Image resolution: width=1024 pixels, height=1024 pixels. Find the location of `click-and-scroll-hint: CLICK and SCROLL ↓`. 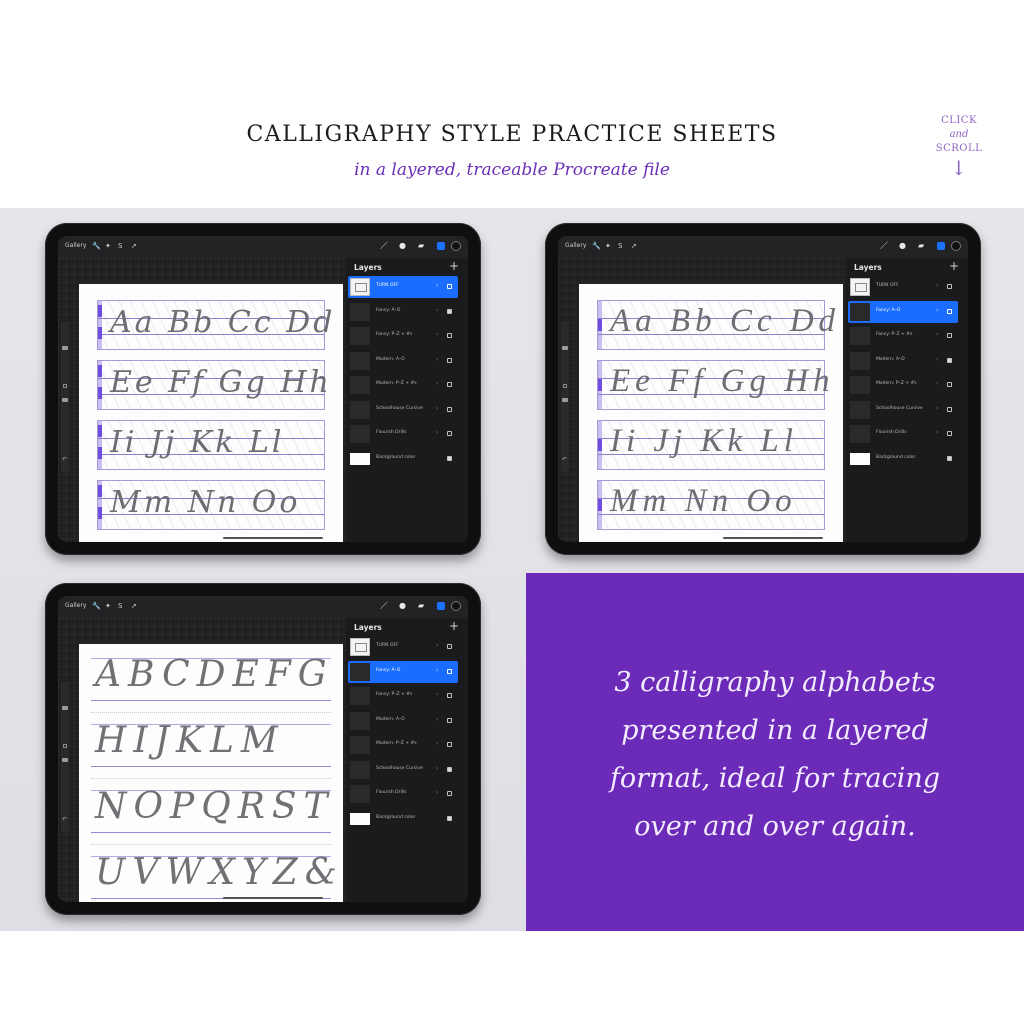

click-and-scroll-hint: CLICK and SCROLL ↓ is located at coordinates (959, 146).